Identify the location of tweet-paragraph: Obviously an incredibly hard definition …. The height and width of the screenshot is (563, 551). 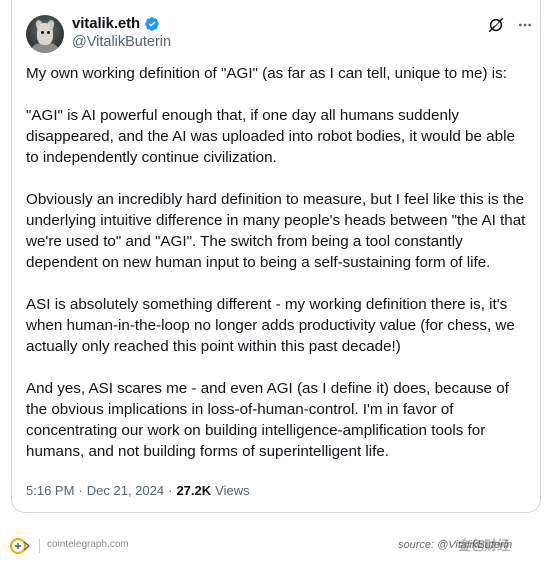
(276, 231).